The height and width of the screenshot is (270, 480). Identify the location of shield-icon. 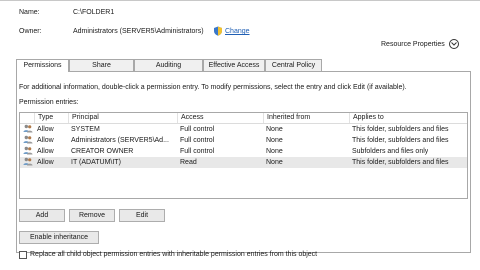
(218, 31).